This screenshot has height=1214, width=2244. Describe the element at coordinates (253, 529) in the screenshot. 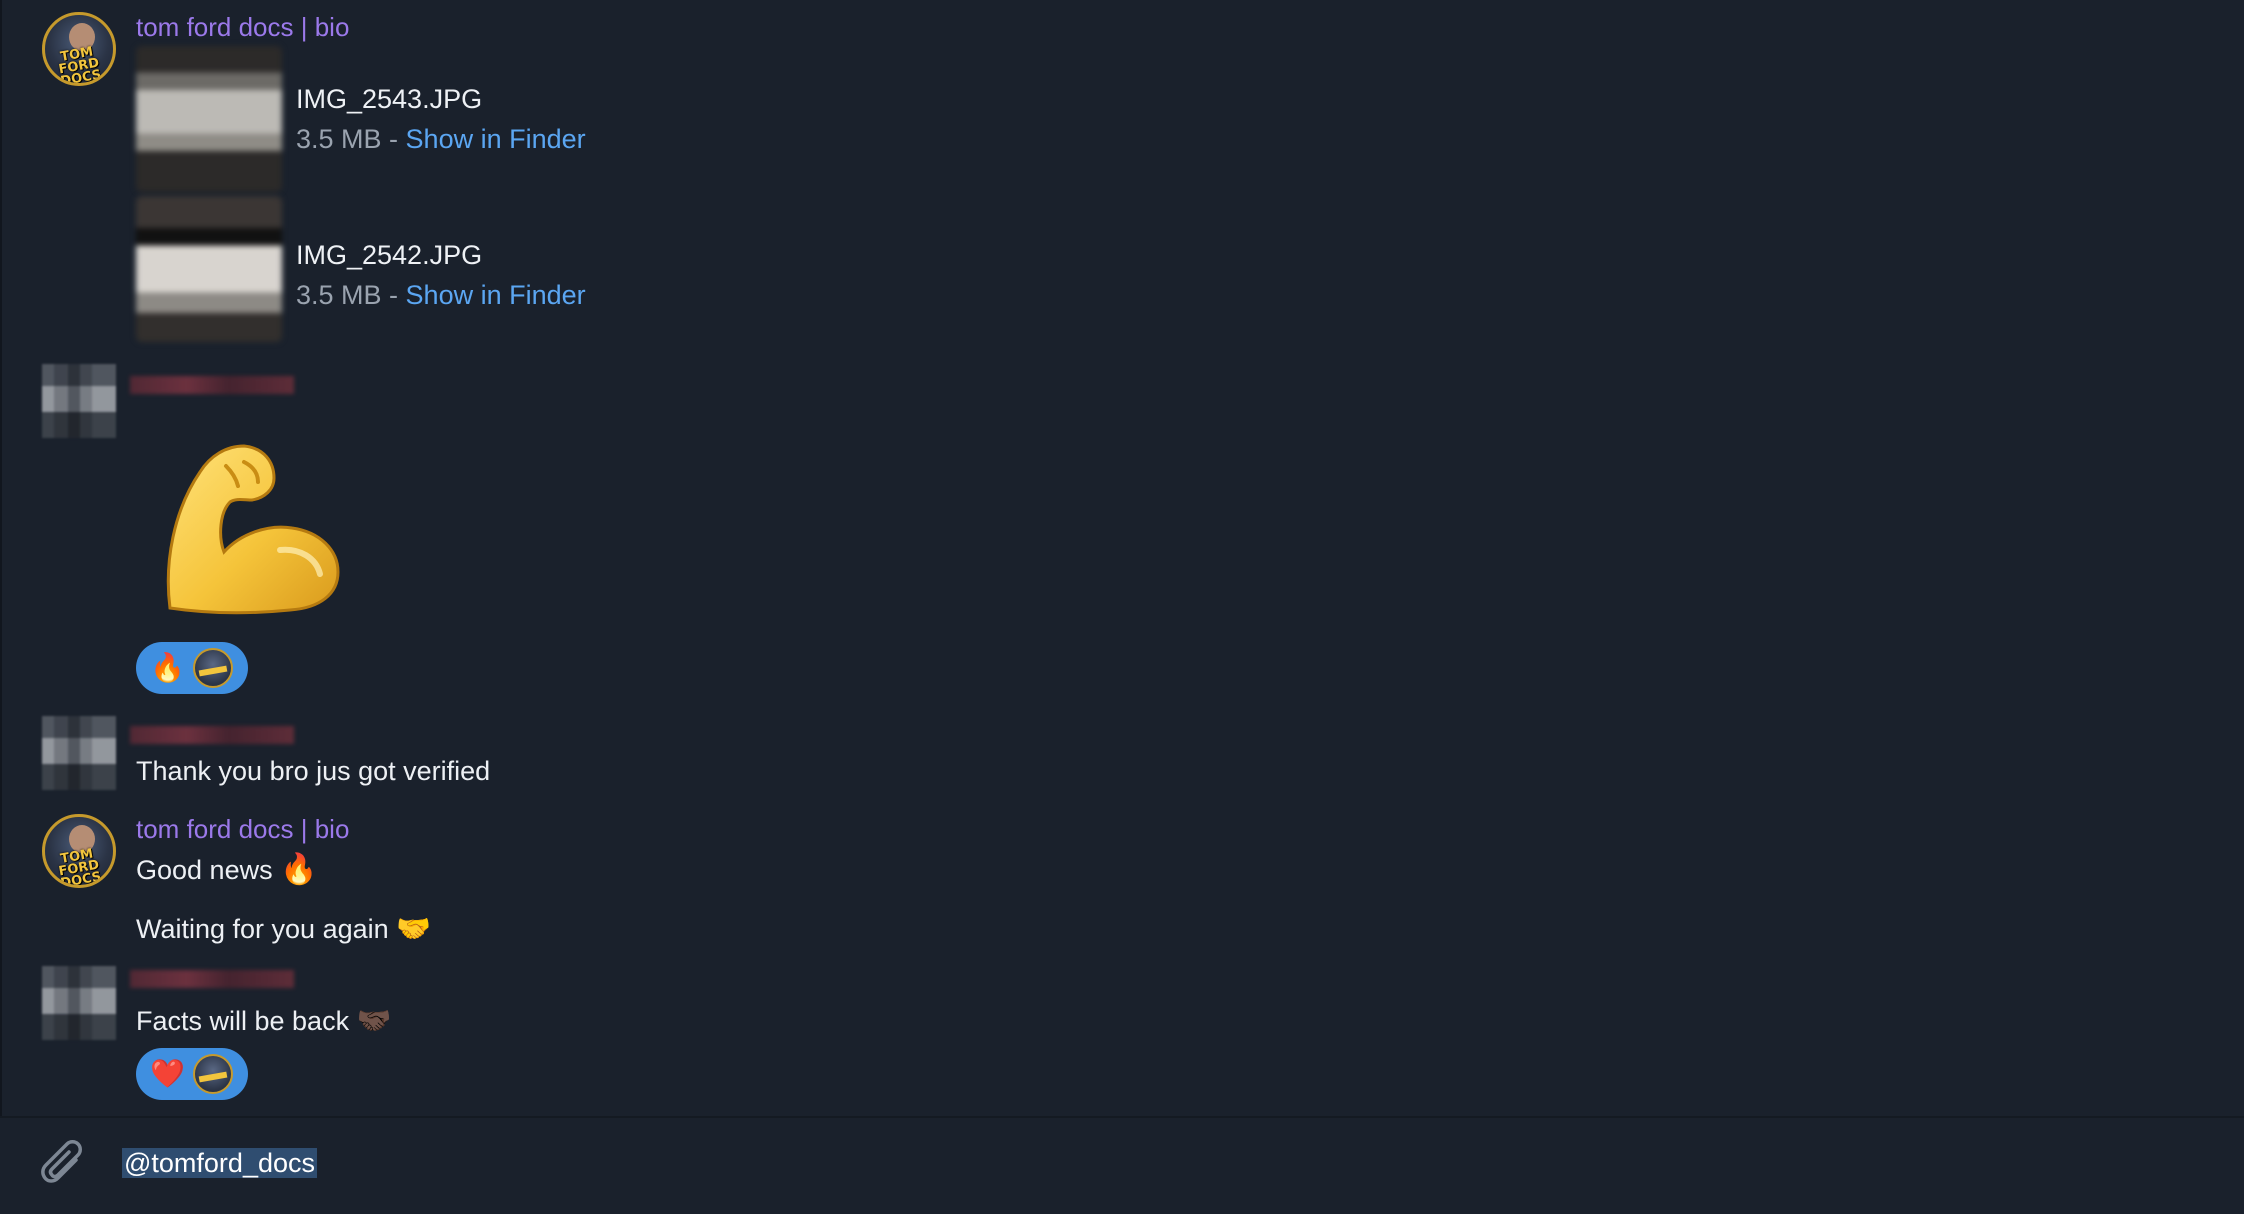

I see `flexed-biceps-icon` at that location.